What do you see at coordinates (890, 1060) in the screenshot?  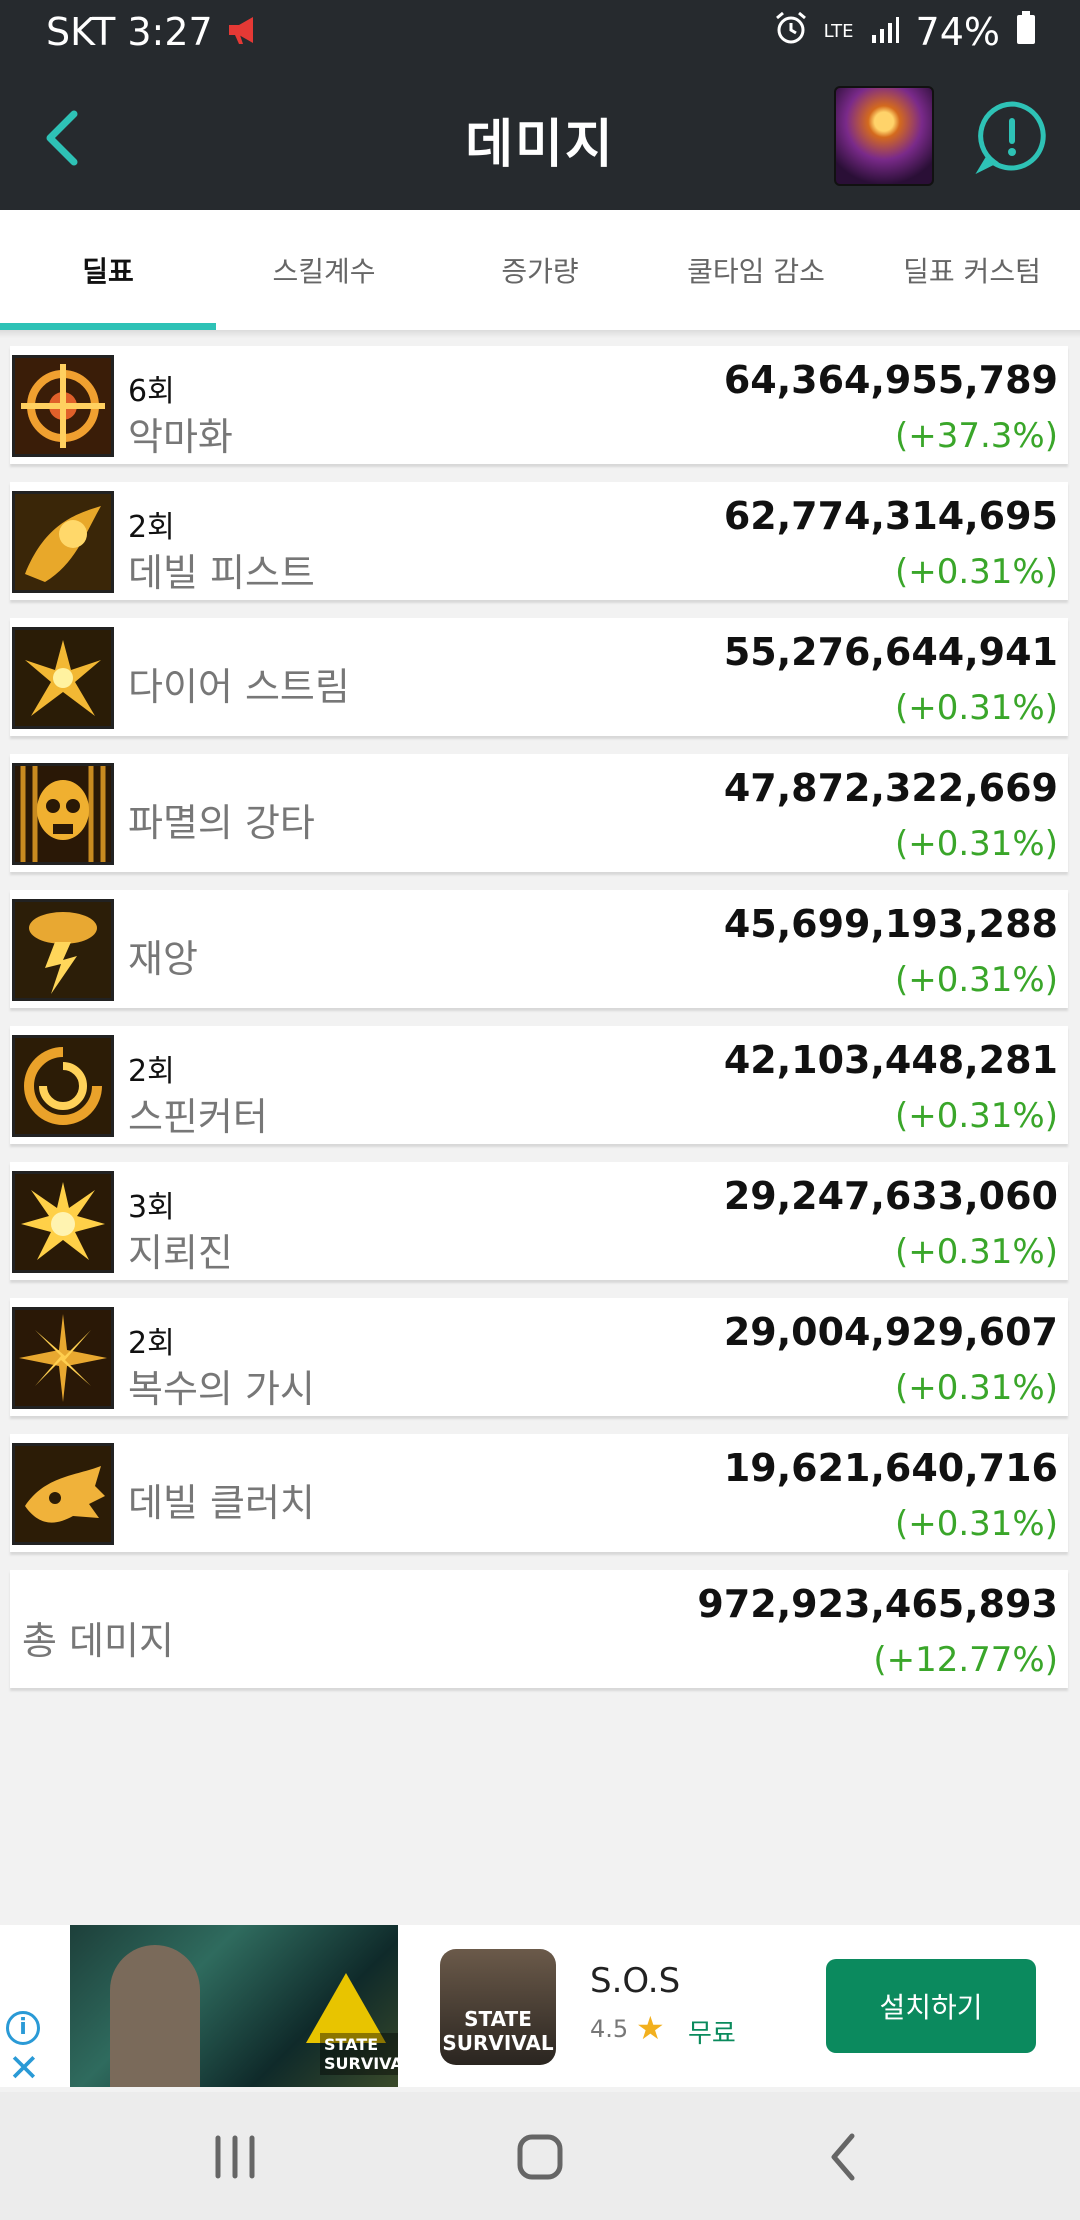 I see `damage-value: 42,103,448,281` at bounding box center [890, 1060].